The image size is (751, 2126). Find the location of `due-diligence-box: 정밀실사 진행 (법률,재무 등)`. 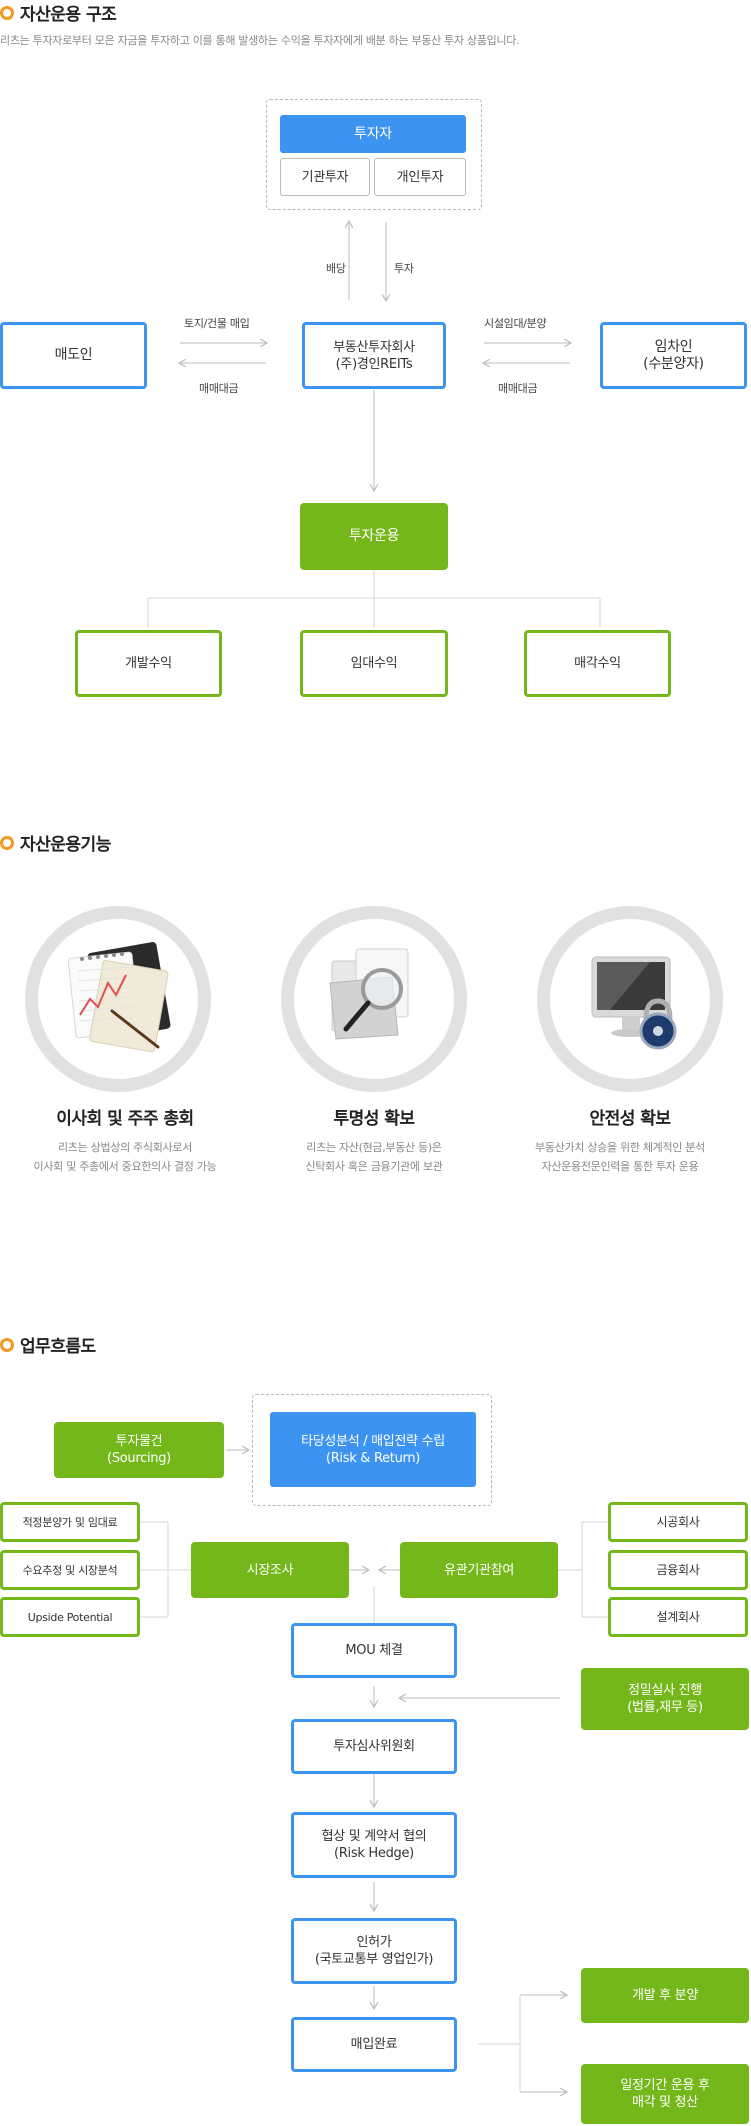

due-diligence-box: 정밀실사 진행 (법률,재무 등) is located at coordinates (665, 1699).